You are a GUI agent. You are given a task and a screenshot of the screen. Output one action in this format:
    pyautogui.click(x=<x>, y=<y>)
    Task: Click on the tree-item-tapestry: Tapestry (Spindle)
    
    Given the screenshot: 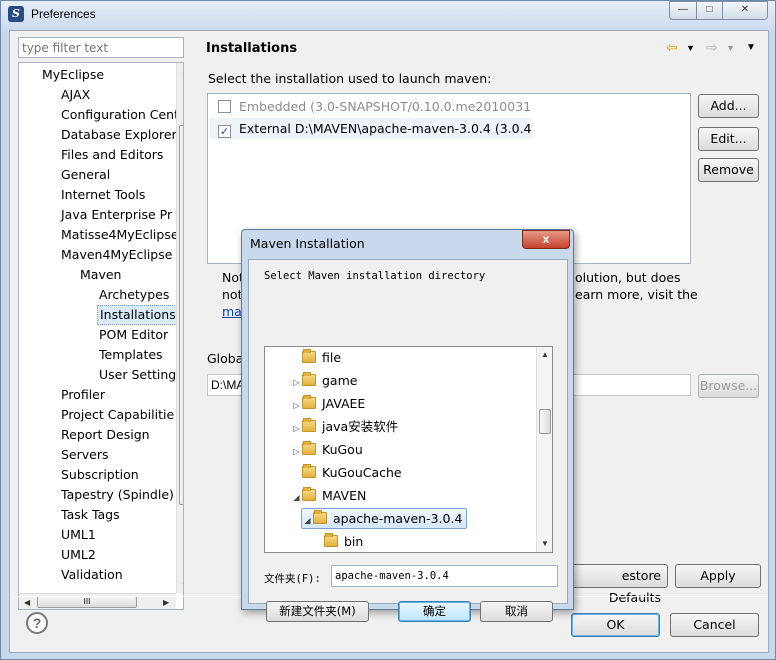 What is the action you would take?
    pyautogui.click(x=117, y=495)
    